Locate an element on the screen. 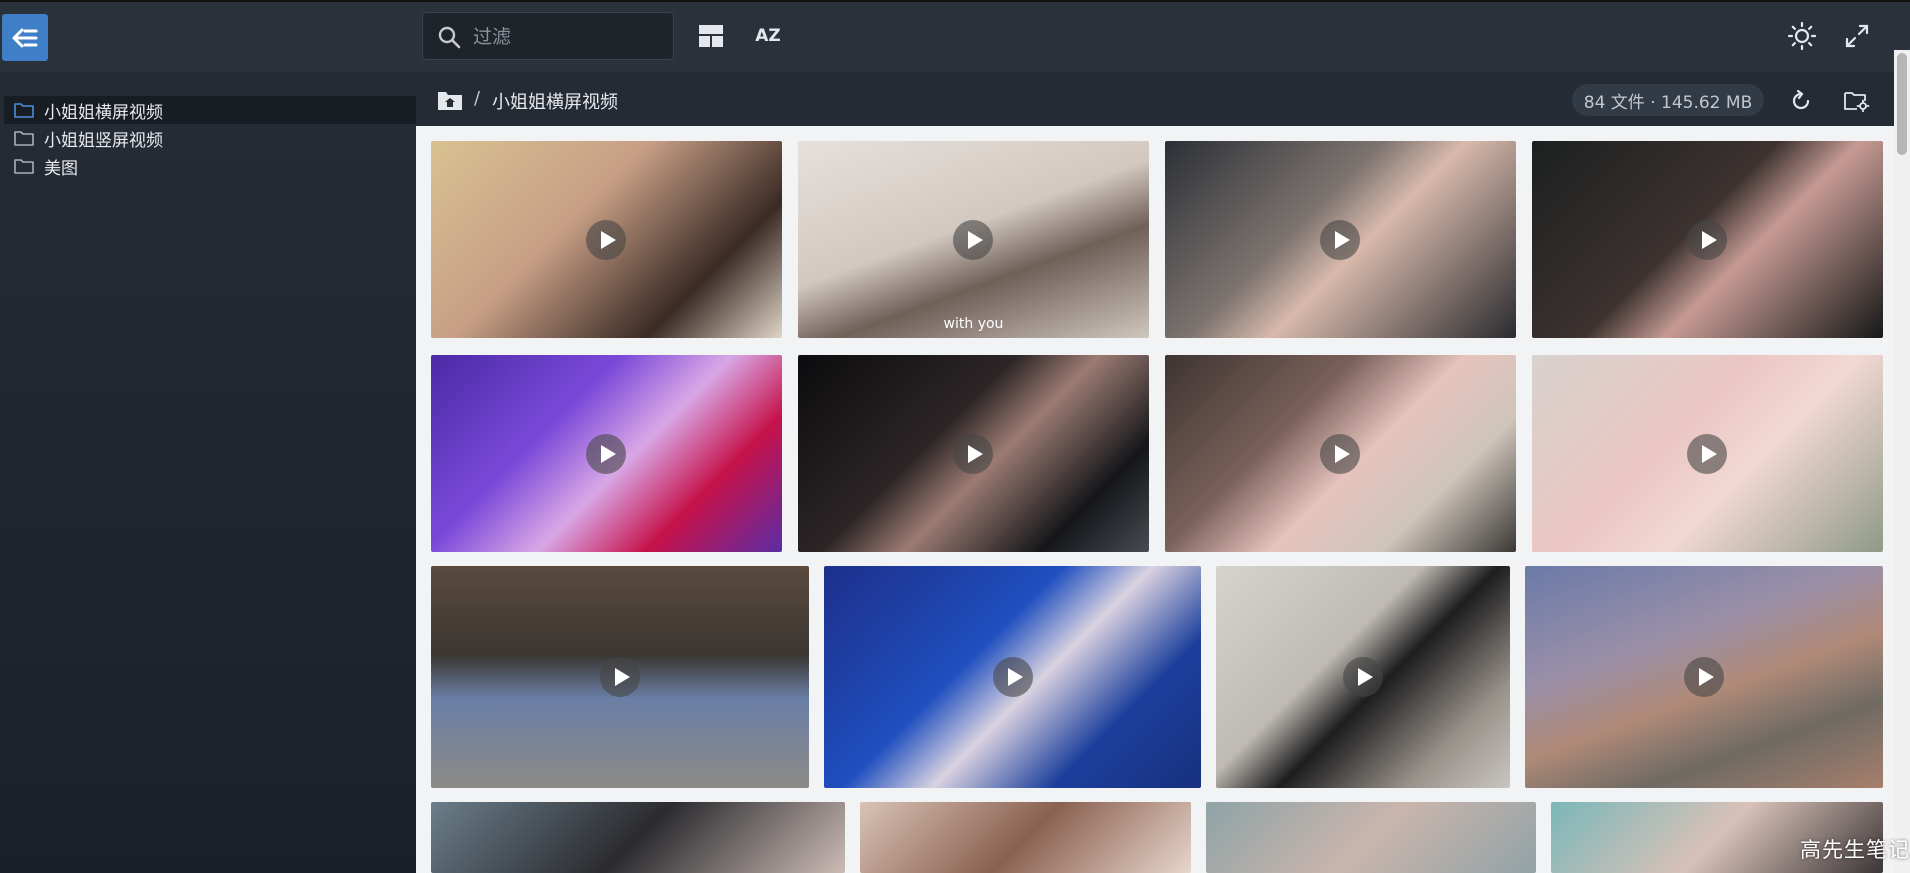  home-folder-button is located at coordinates (450, 100).